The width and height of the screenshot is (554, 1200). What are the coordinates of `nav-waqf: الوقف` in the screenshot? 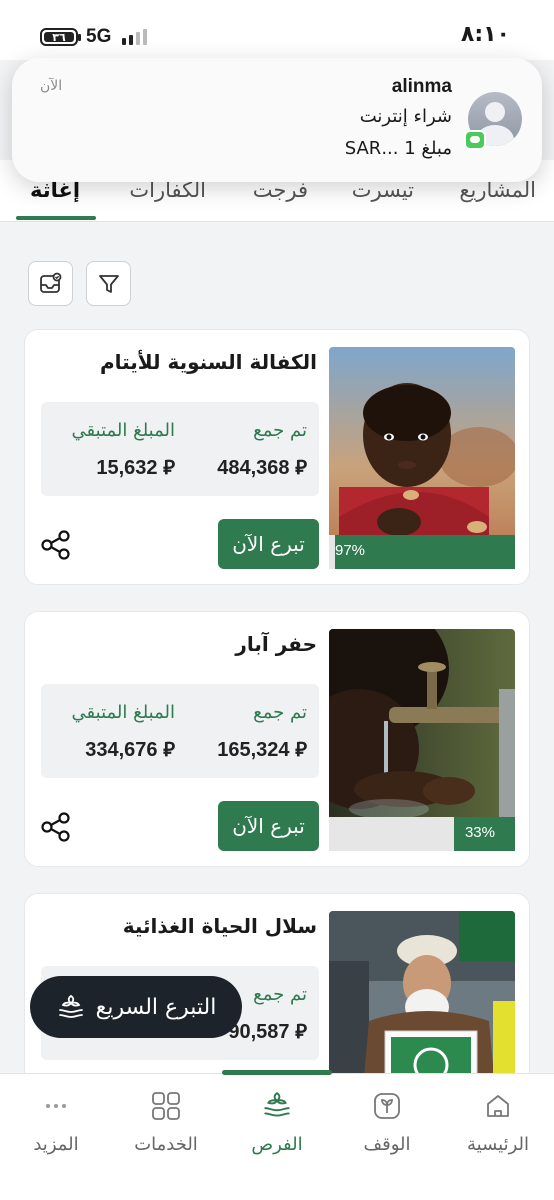 It's located at (387, 1121).